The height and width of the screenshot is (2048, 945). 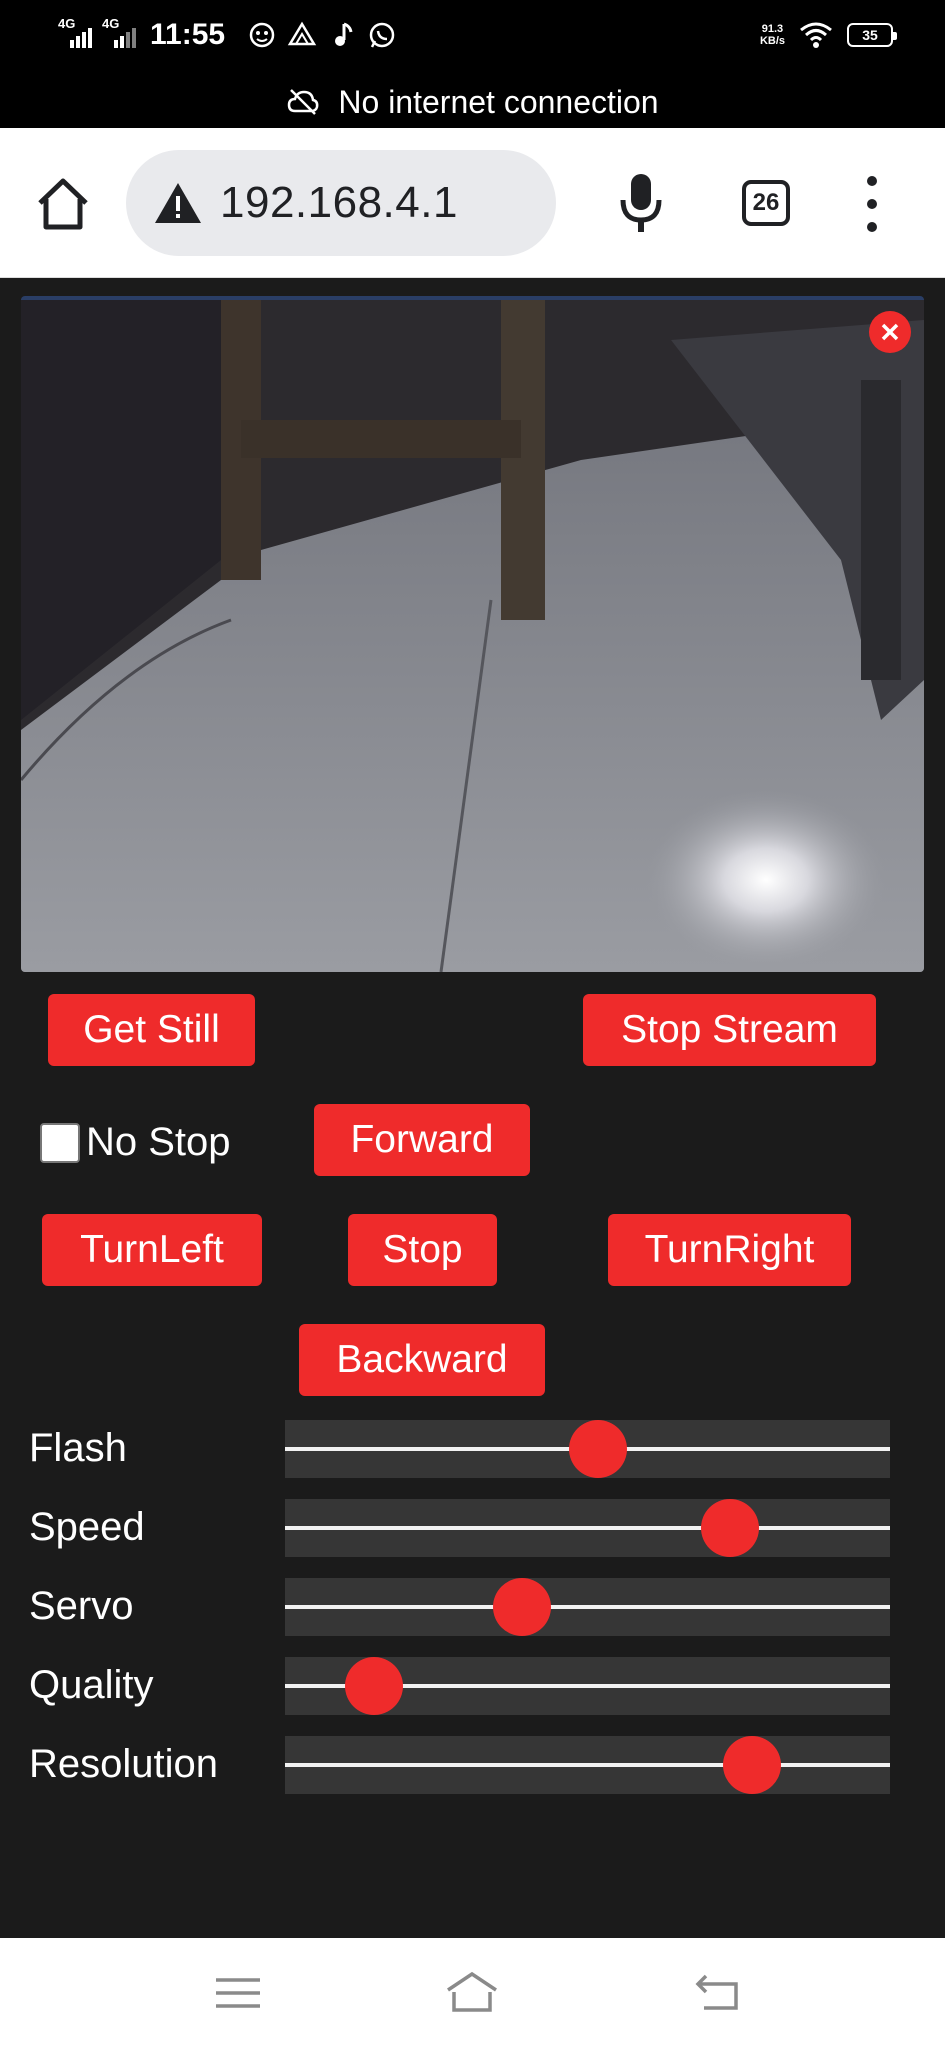 I want to click on mic-icon, so click(x=641, y=203).